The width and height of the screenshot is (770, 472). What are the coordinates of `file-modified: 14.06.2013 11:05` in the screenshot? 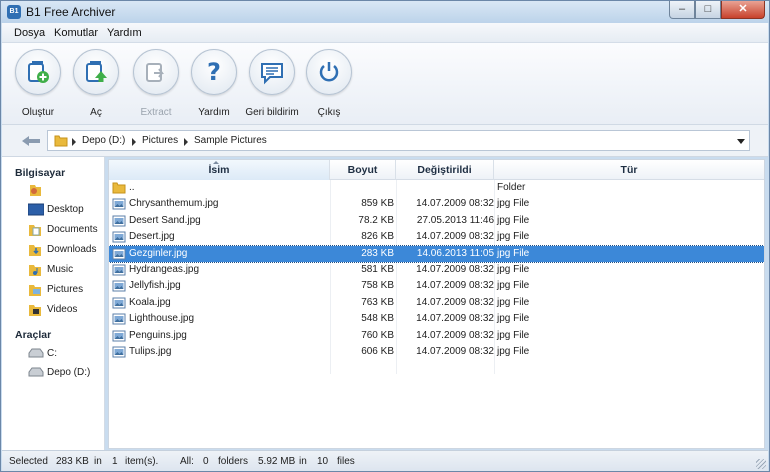 It's located at (455, 253).